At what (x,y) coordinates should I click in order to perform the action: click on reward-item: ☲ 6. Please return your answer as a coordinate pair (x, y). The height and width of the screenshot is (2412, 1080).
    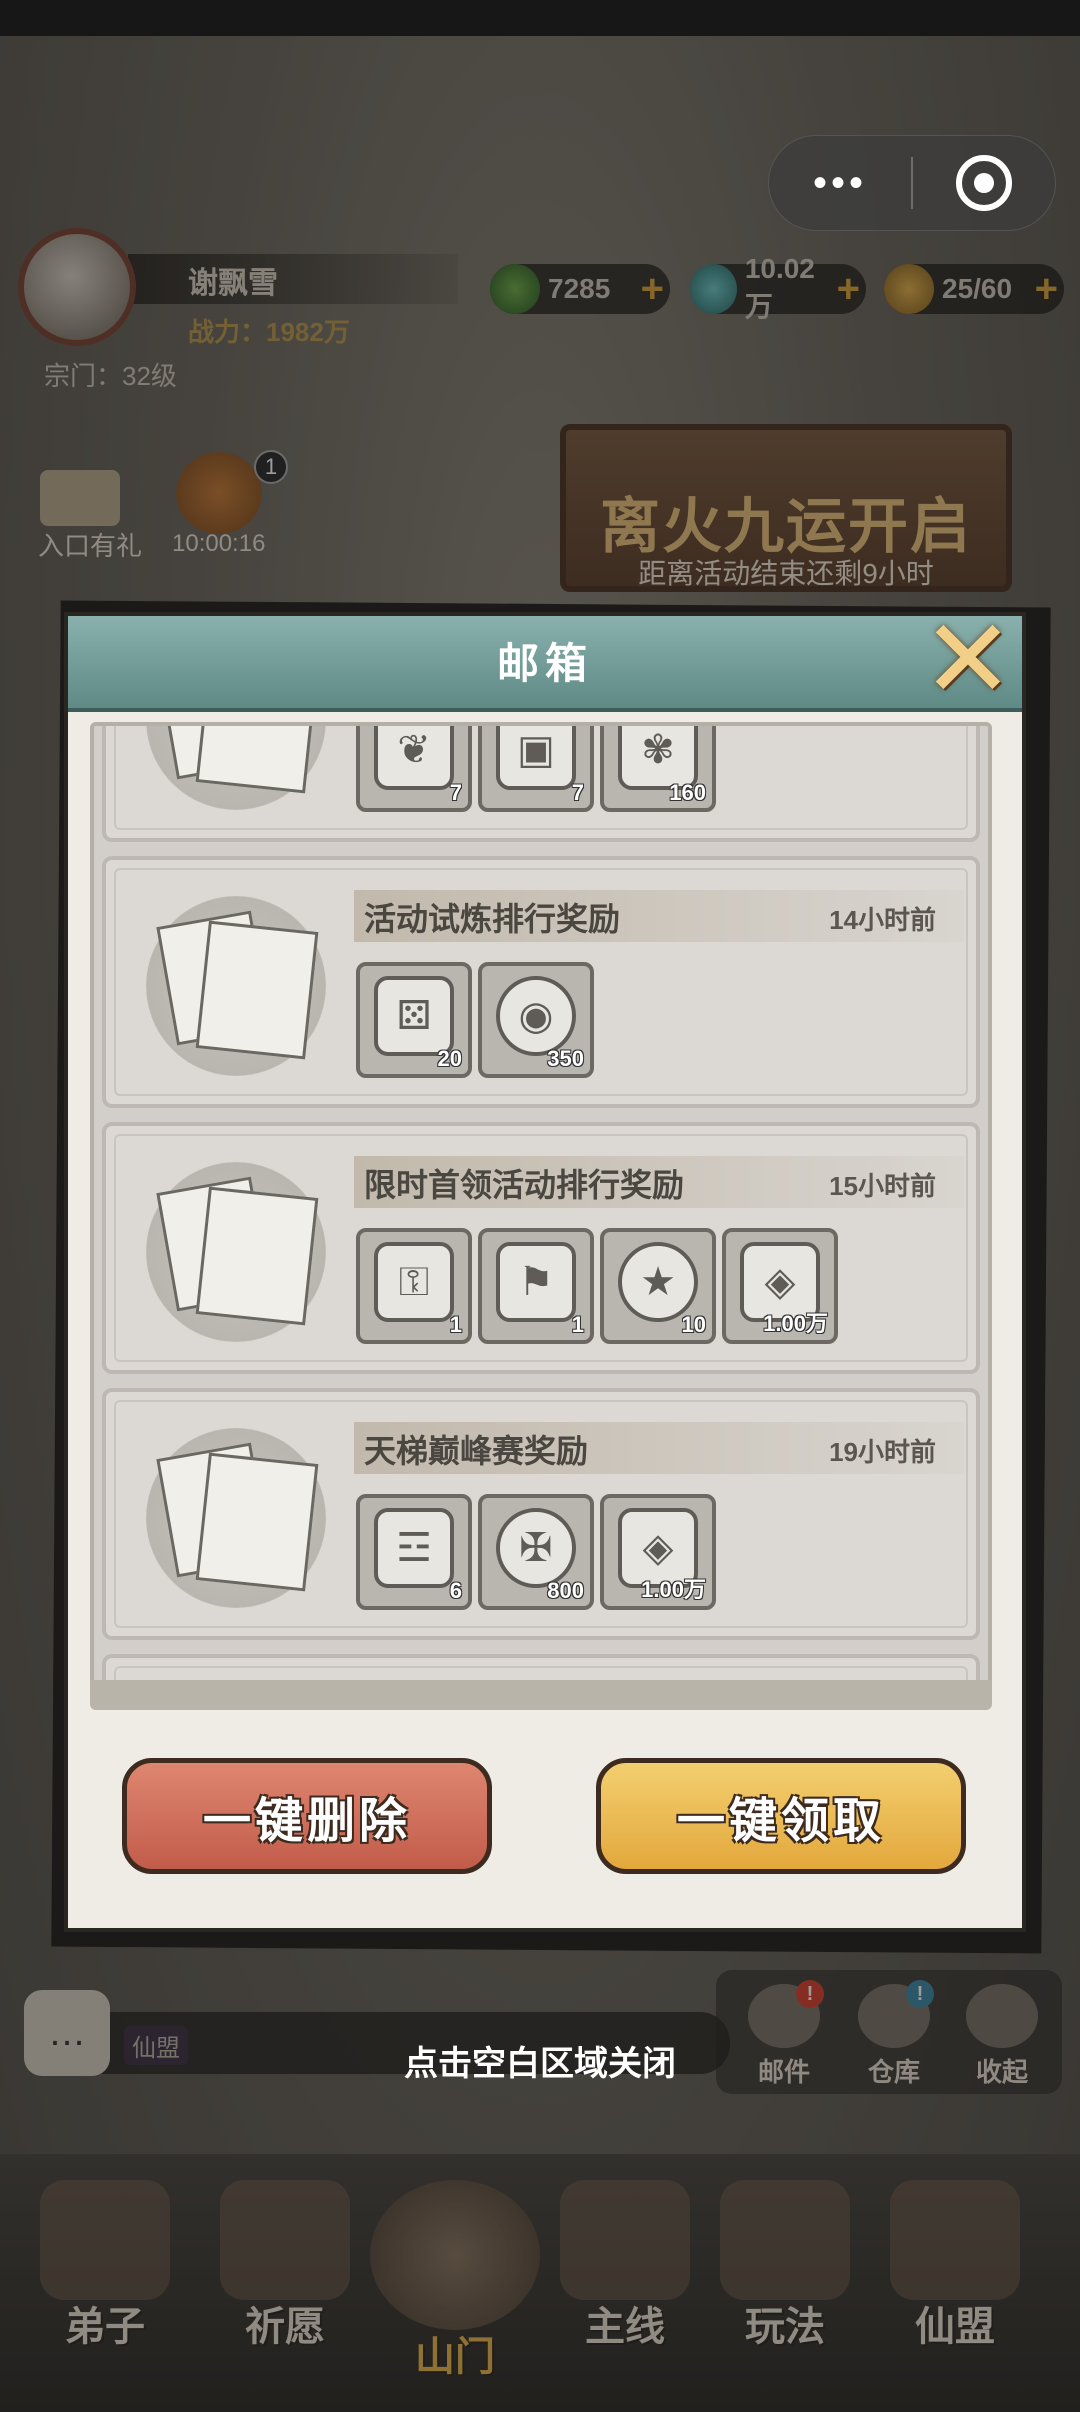
    Looking at the image, I should click on (414, 1552).